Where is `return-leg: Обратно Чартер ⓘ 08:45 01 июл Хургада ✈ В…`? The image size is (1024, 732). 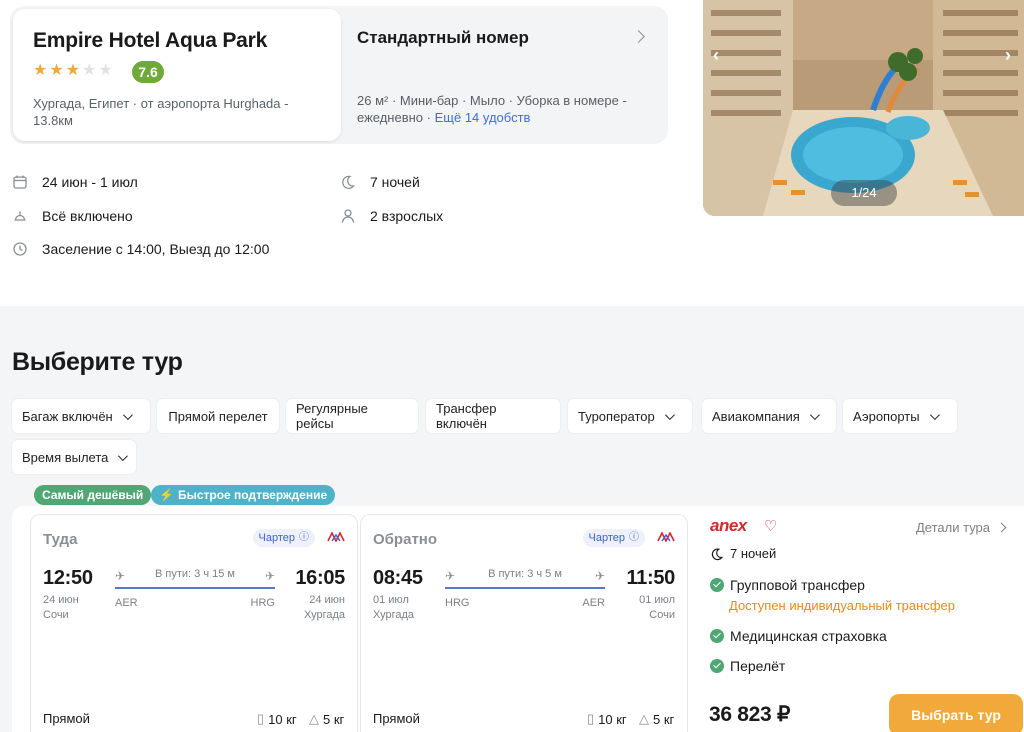
return-leg: Обратно Чартер ⓘ 08:45 01 июл Хургада ✈ В… is located at coordinates (524, 623).